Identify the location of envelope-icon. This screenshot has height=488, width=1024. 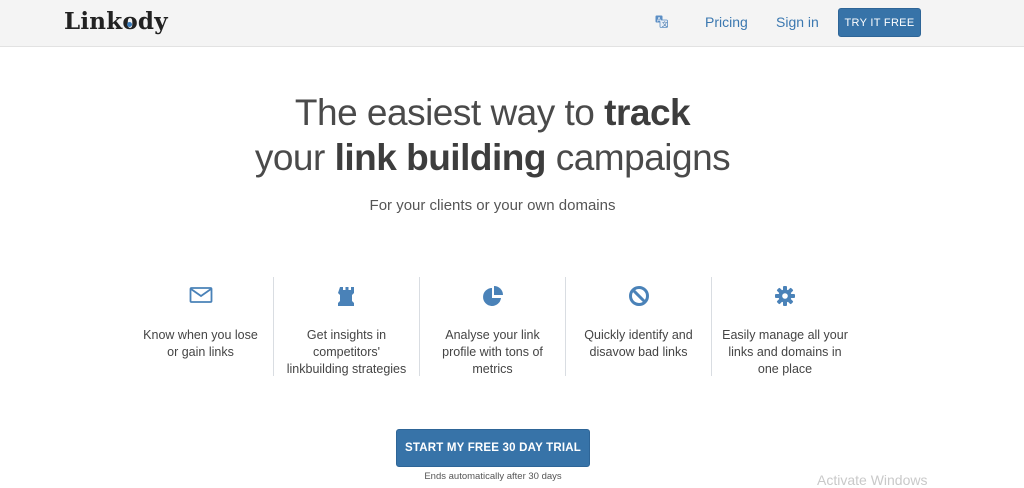
(200, 295).